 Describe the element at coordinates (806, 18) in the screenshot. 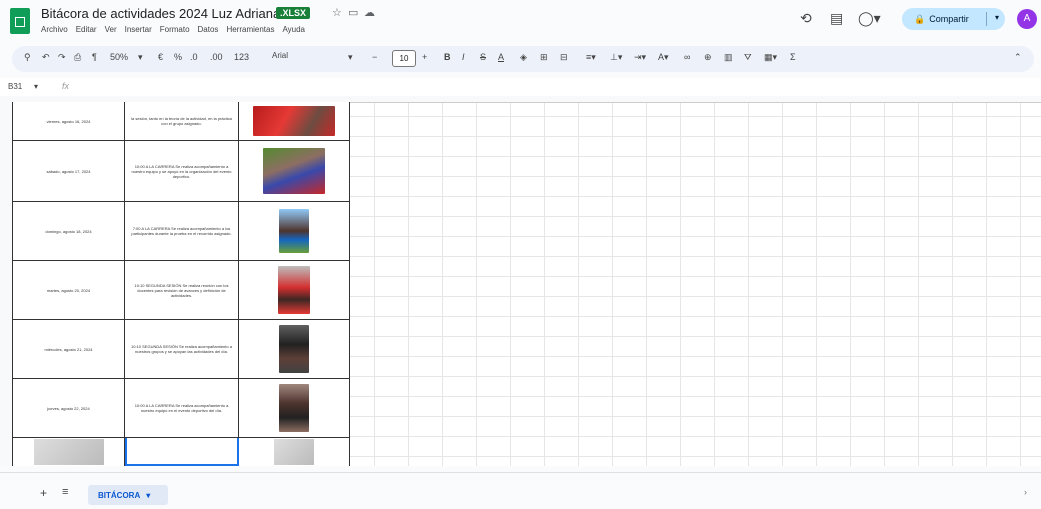

I see `history-icon: ⟲` at that location.